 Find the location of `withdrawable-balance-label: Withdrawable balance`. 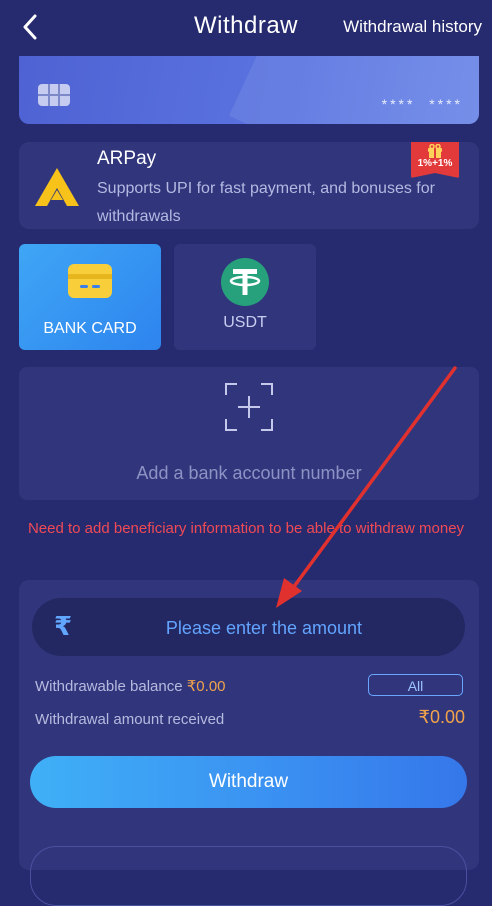

withdrawable-balance-label: Withdrawable balance is located at coordinates (109, 686).